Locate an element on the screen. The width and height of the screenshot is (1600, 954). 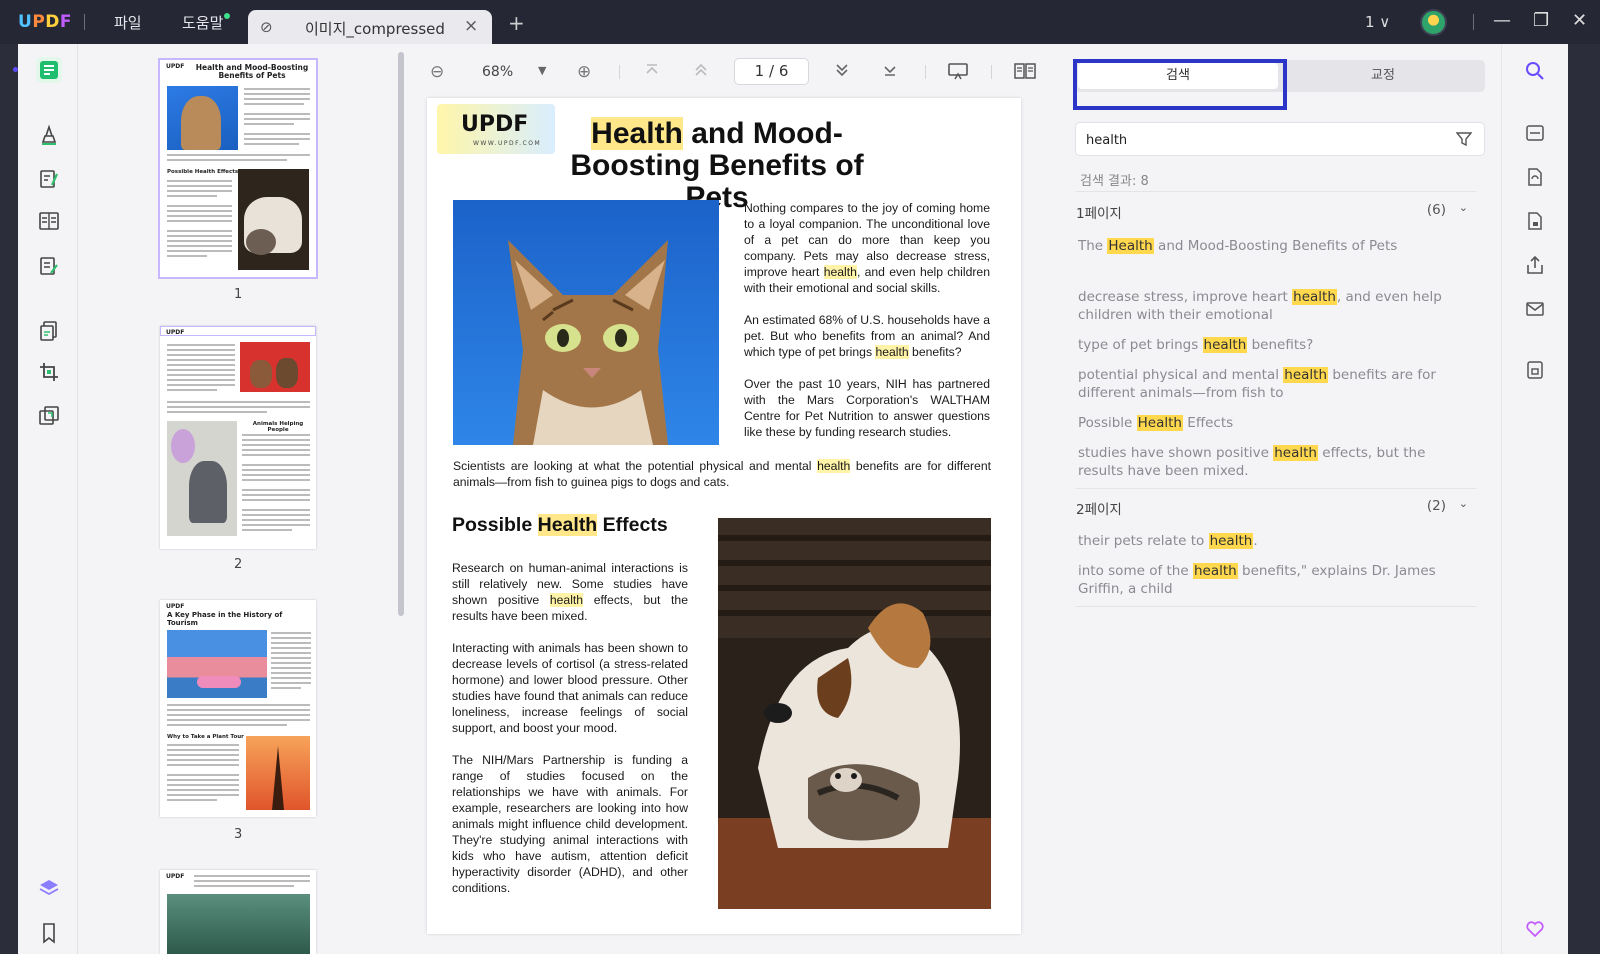
page-thumbnail-4: UPDF is located at coordinates (238, 912).